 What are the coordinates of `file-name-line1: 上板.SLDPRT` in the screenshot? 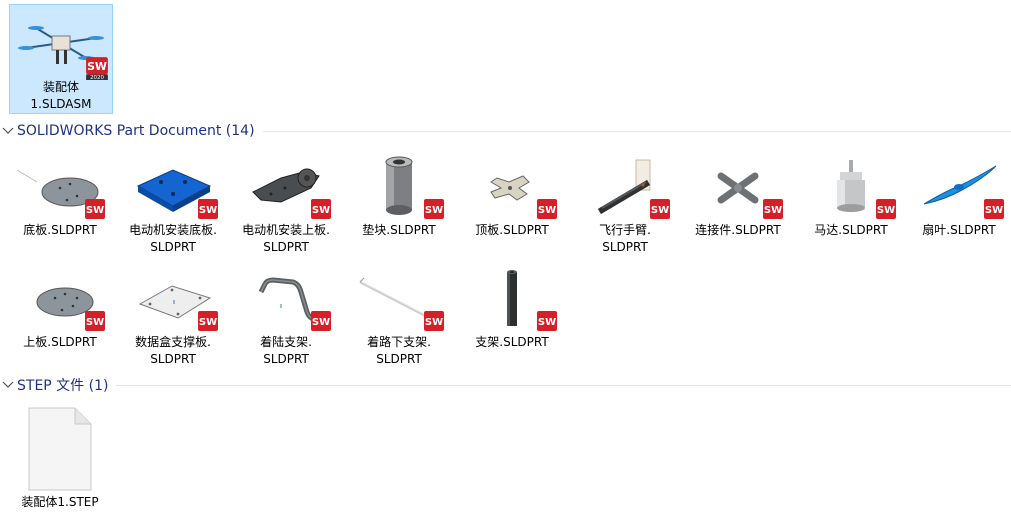 It's located at (60, 342).